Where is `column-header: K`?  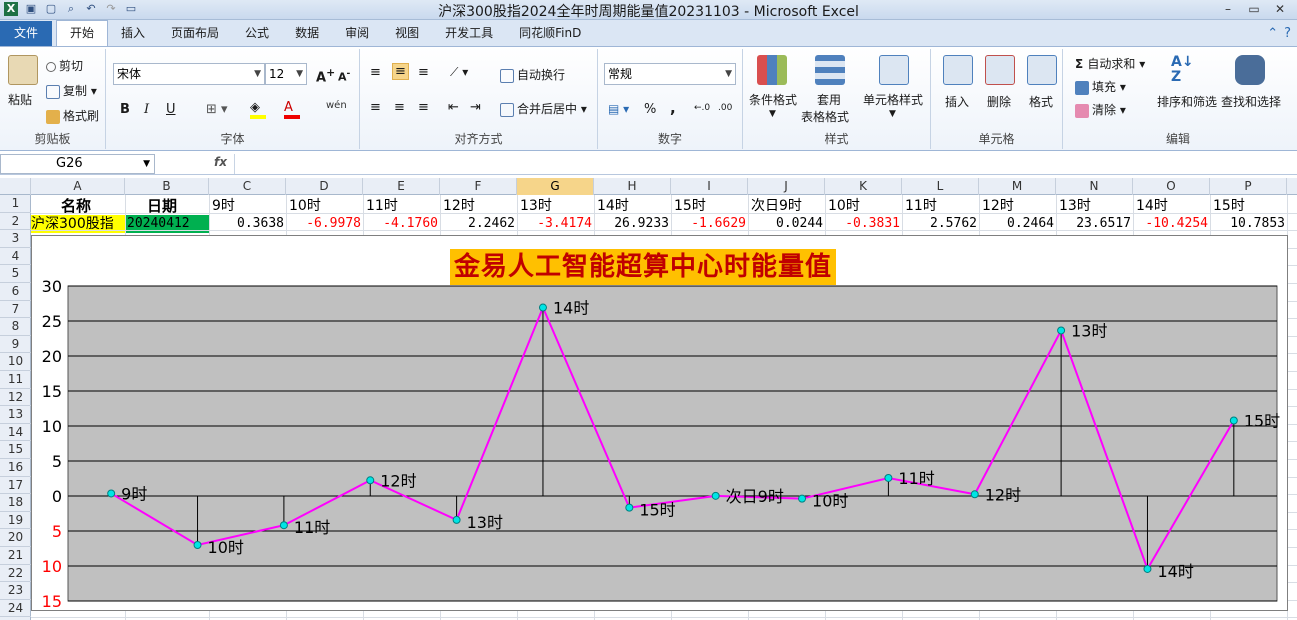 column-header: K is located at coordinates (863, 186).